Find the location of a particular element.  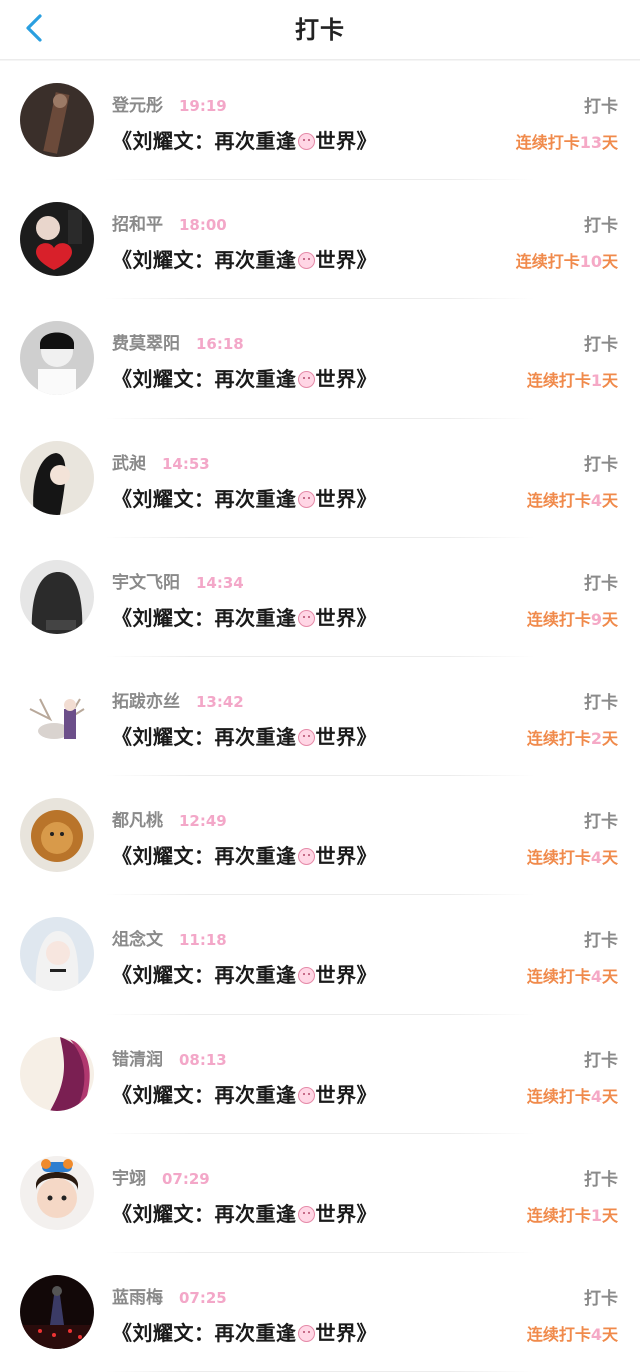

user-name-text: 宇翊 is located at coordinates (129, 1178).